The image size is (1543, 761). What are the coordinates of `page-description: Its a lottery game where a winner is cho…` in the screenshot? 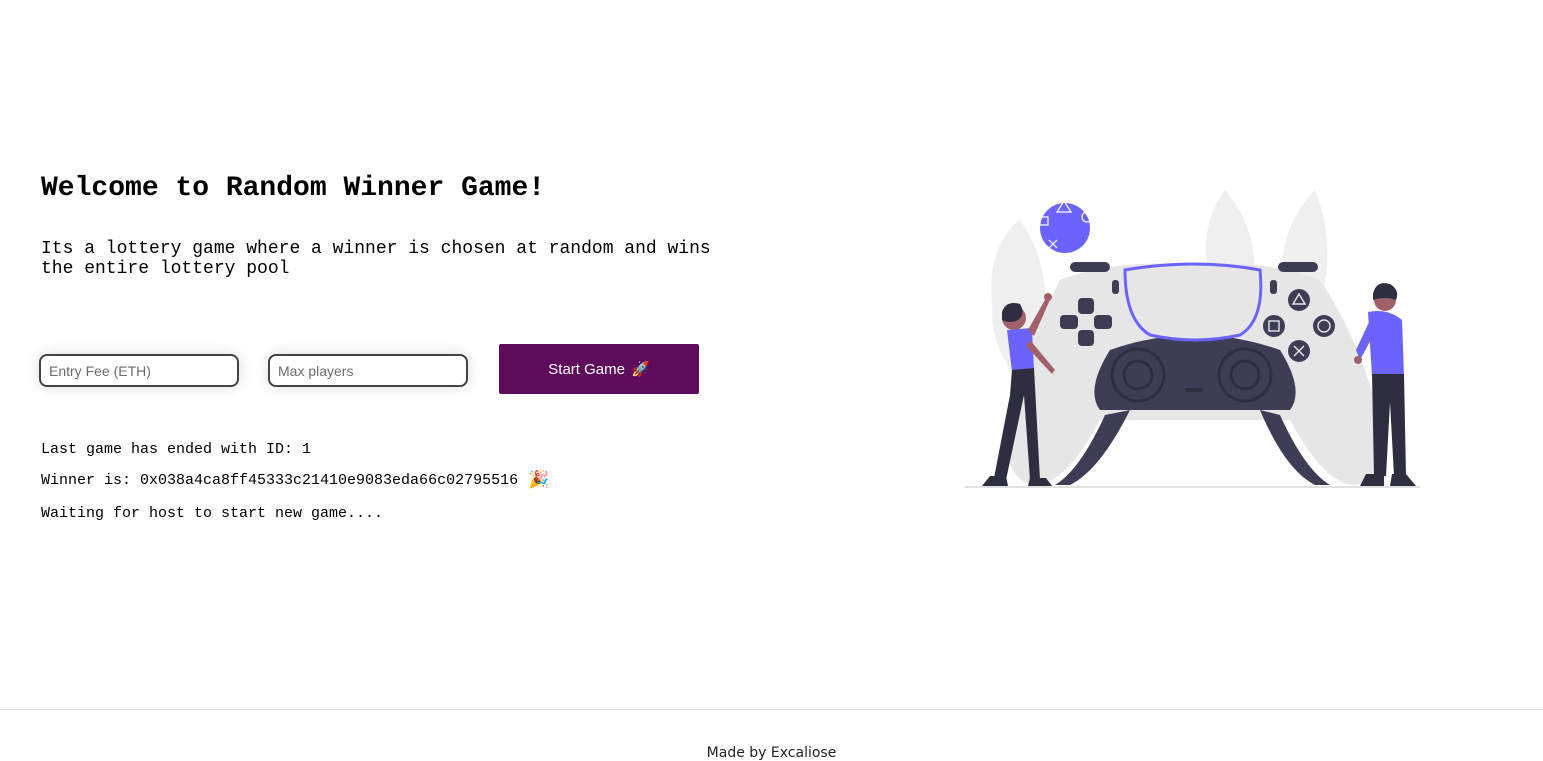 It's located at (376, 259).